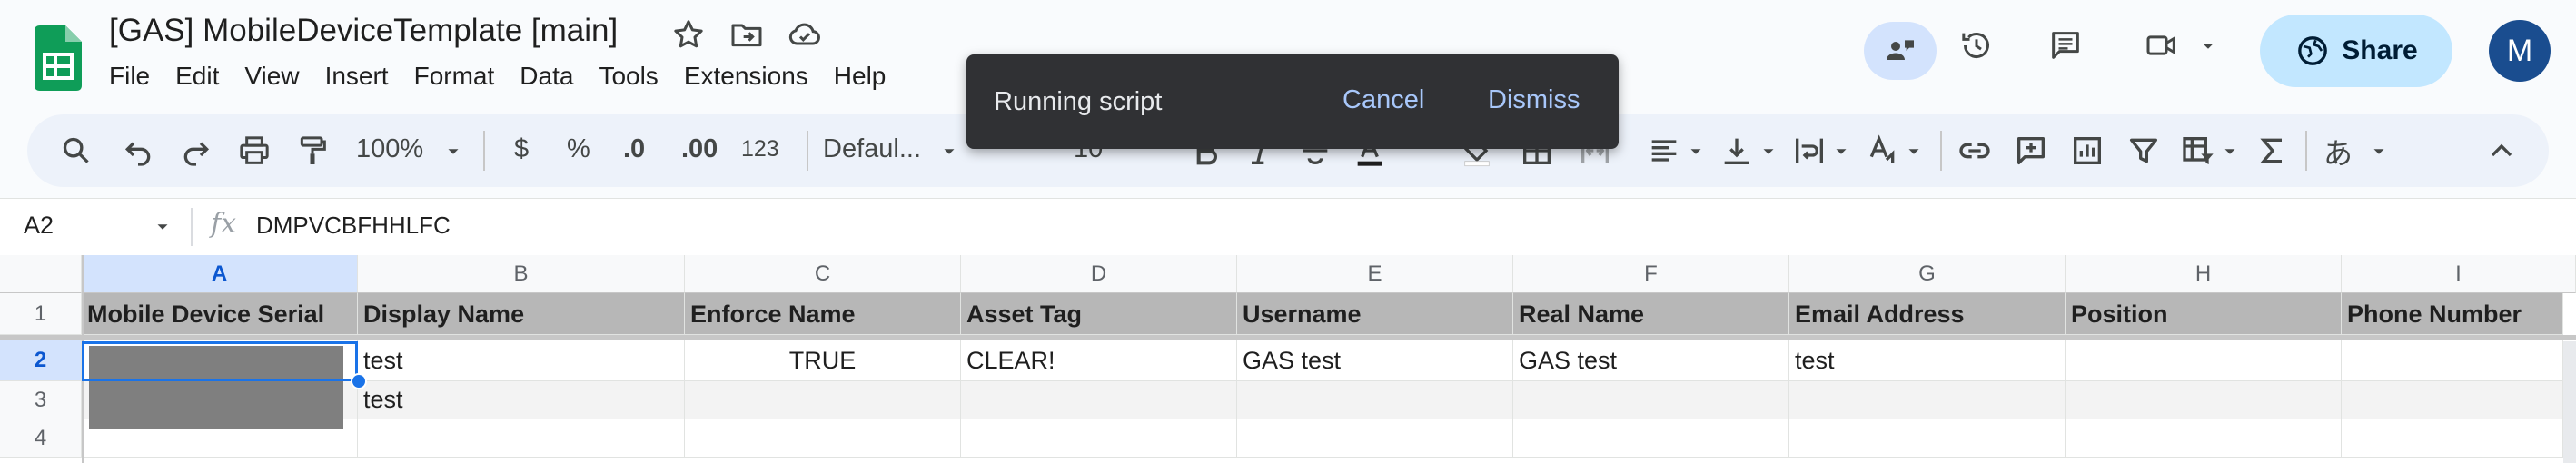  Describe the element at coordinates (1375, 360) in the screenshot. I see `table-cell: GAS test` at that location.